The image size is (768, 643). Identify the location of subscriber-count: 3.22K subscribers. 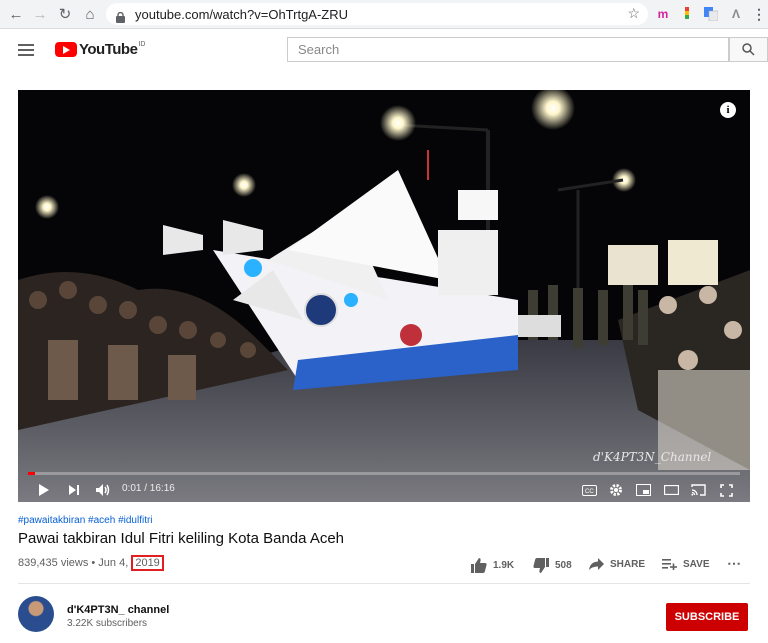
(107, 623).